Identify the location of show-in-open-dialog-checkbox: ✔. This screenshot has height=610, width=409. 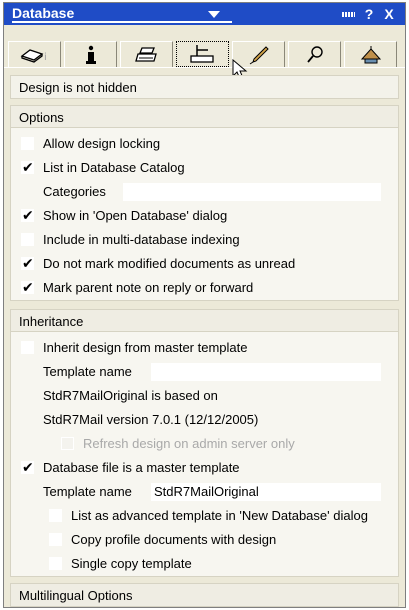
(27, 215).